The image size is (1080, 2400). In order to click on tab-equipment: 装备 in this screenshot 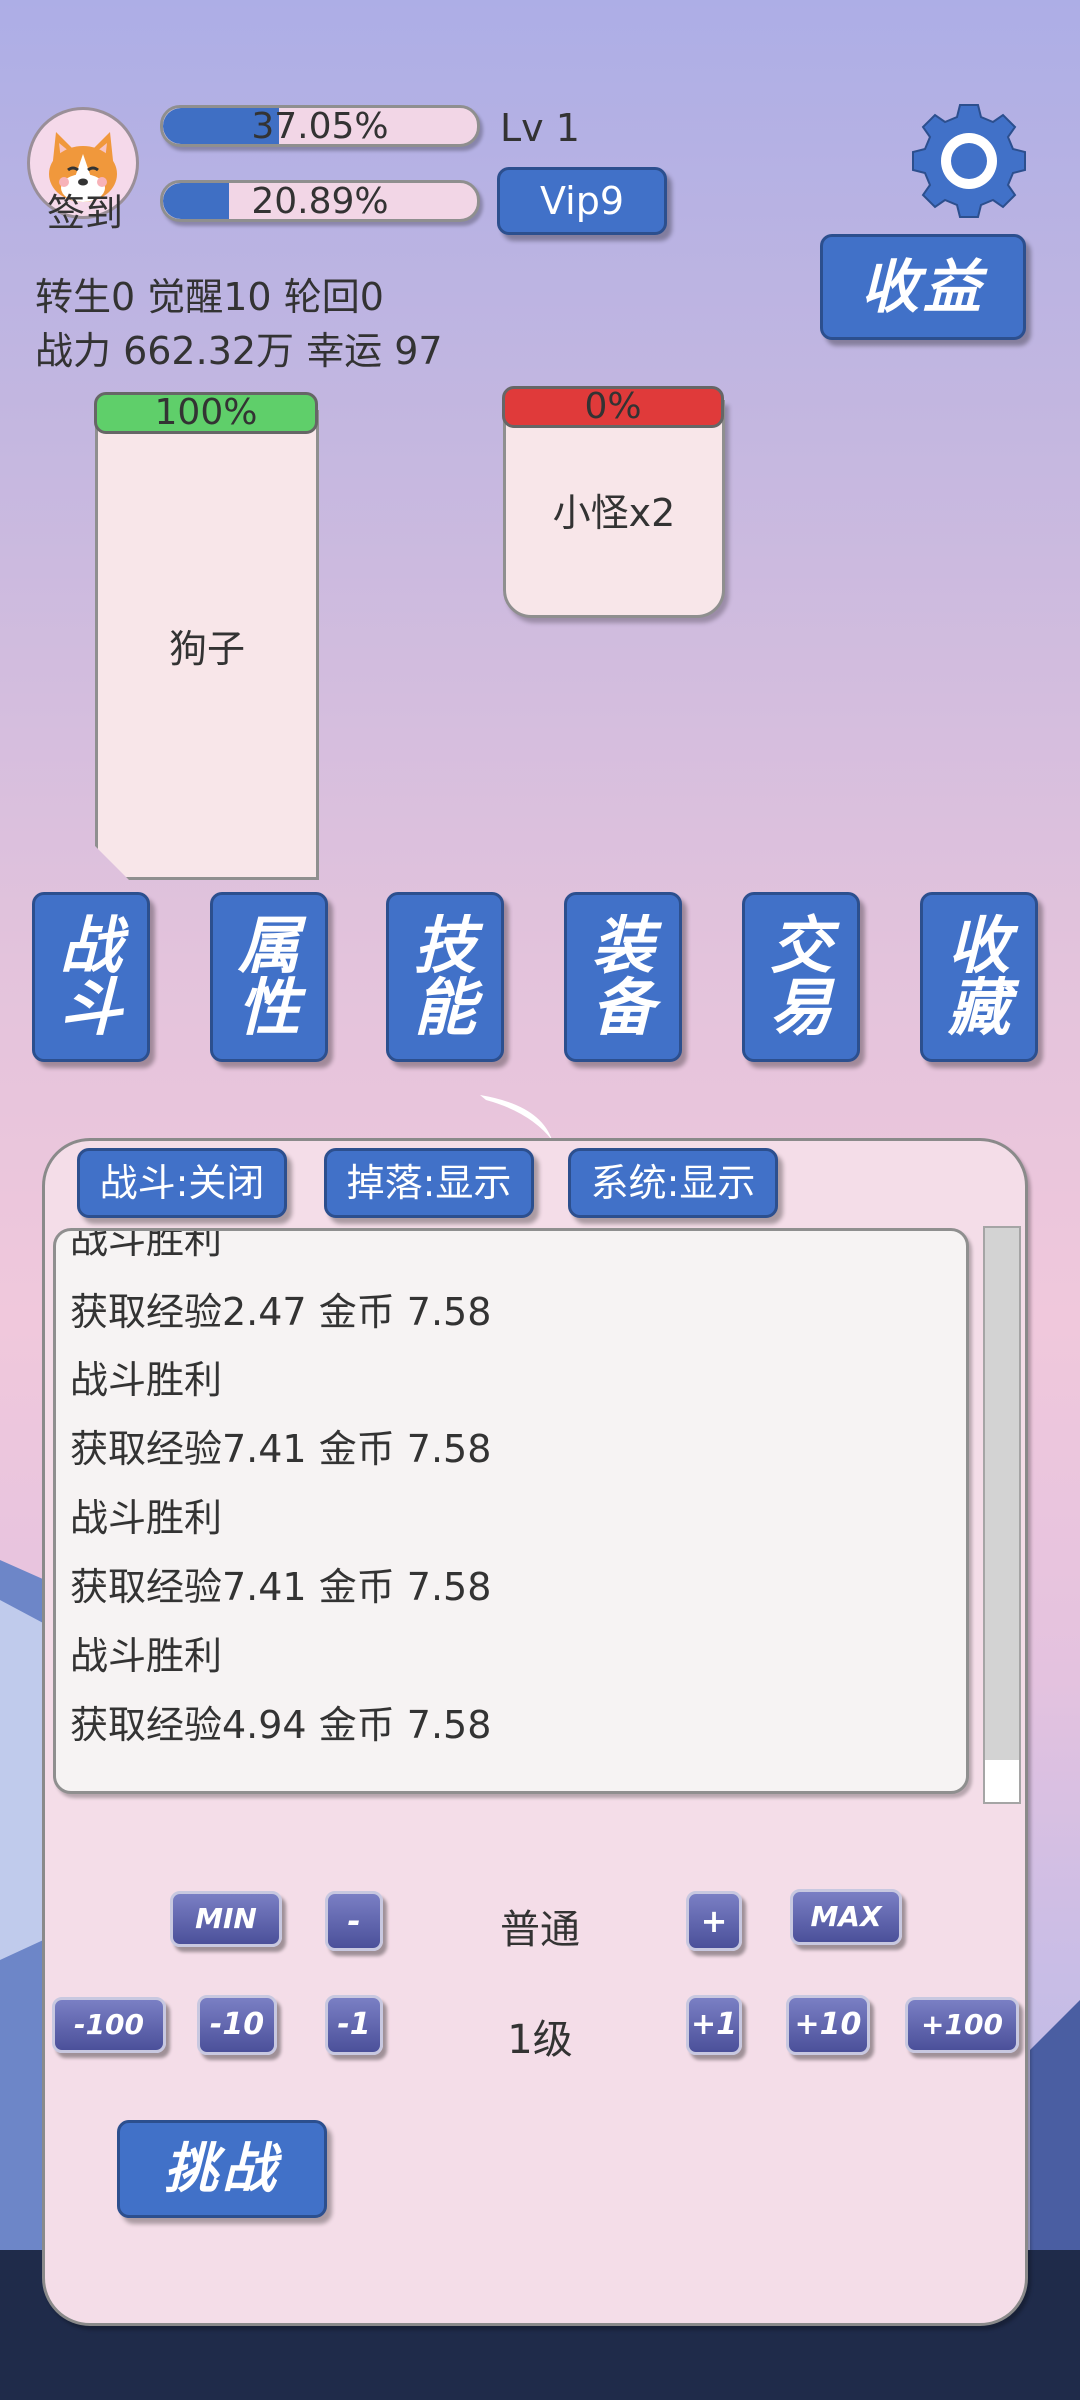, I will do `click(623, 977)`.